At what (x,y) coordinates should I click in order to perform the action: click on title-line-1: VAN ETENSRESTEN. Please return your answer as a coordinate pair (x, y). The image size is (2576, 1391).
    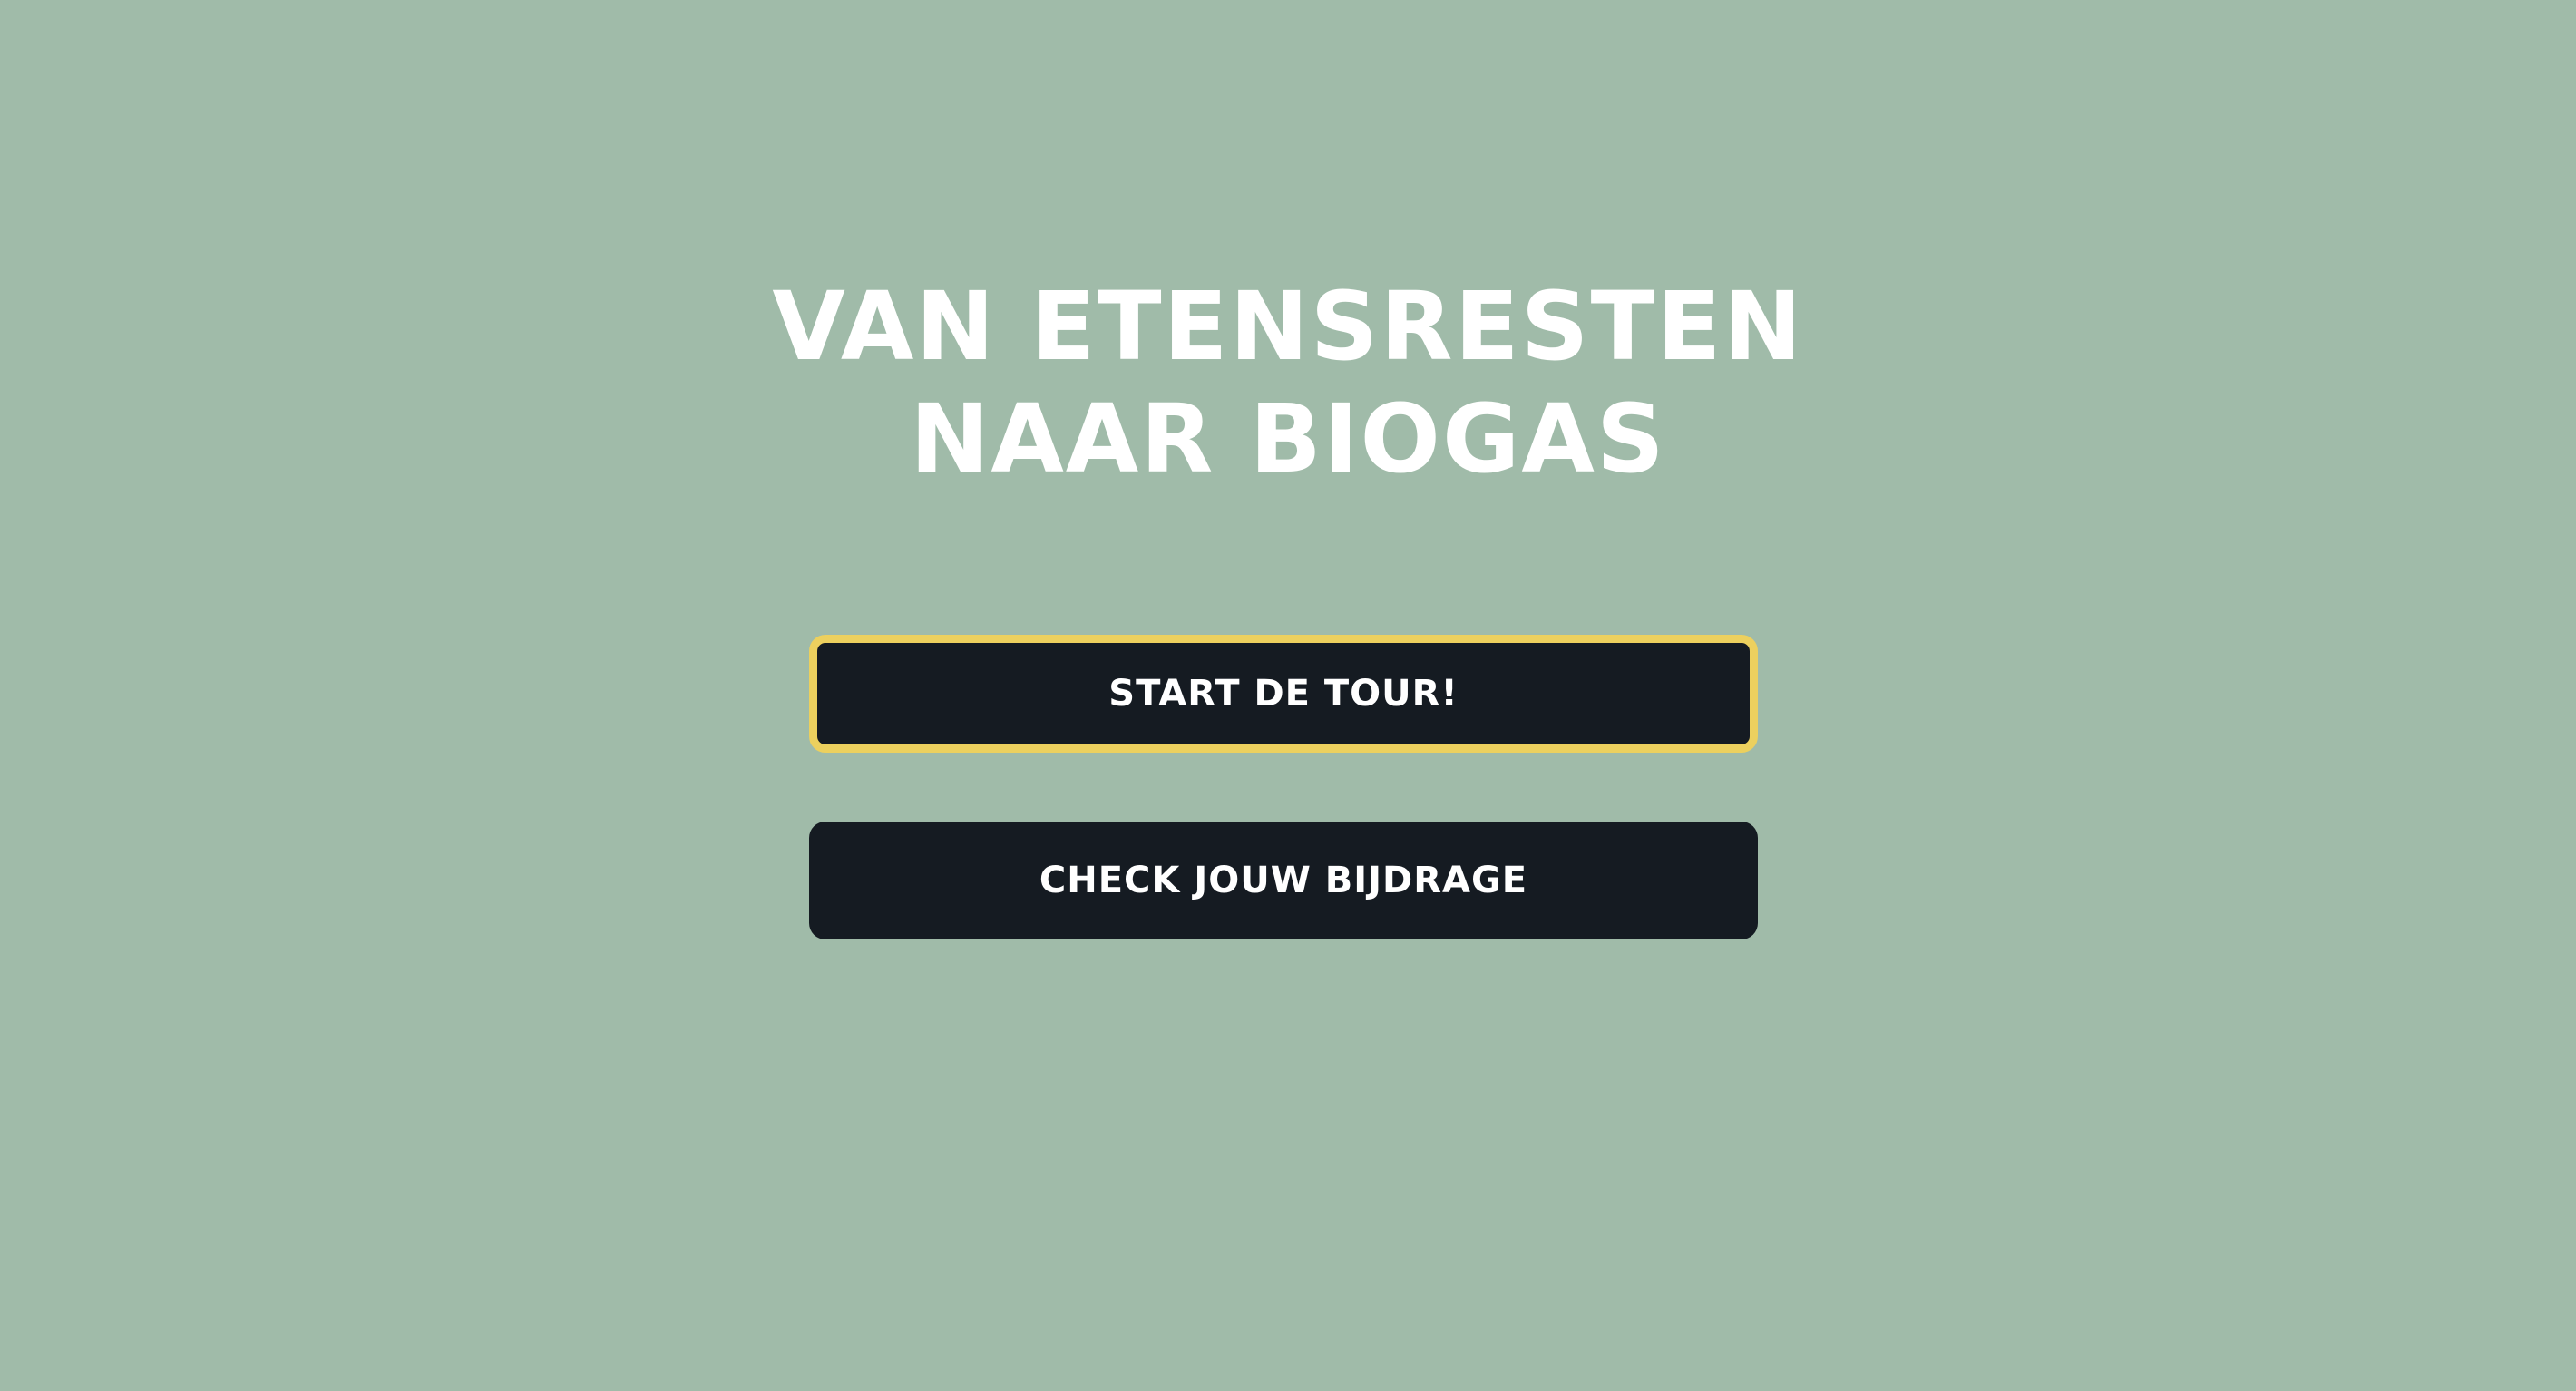
    Looking at the image, I should click on (1288, 326).